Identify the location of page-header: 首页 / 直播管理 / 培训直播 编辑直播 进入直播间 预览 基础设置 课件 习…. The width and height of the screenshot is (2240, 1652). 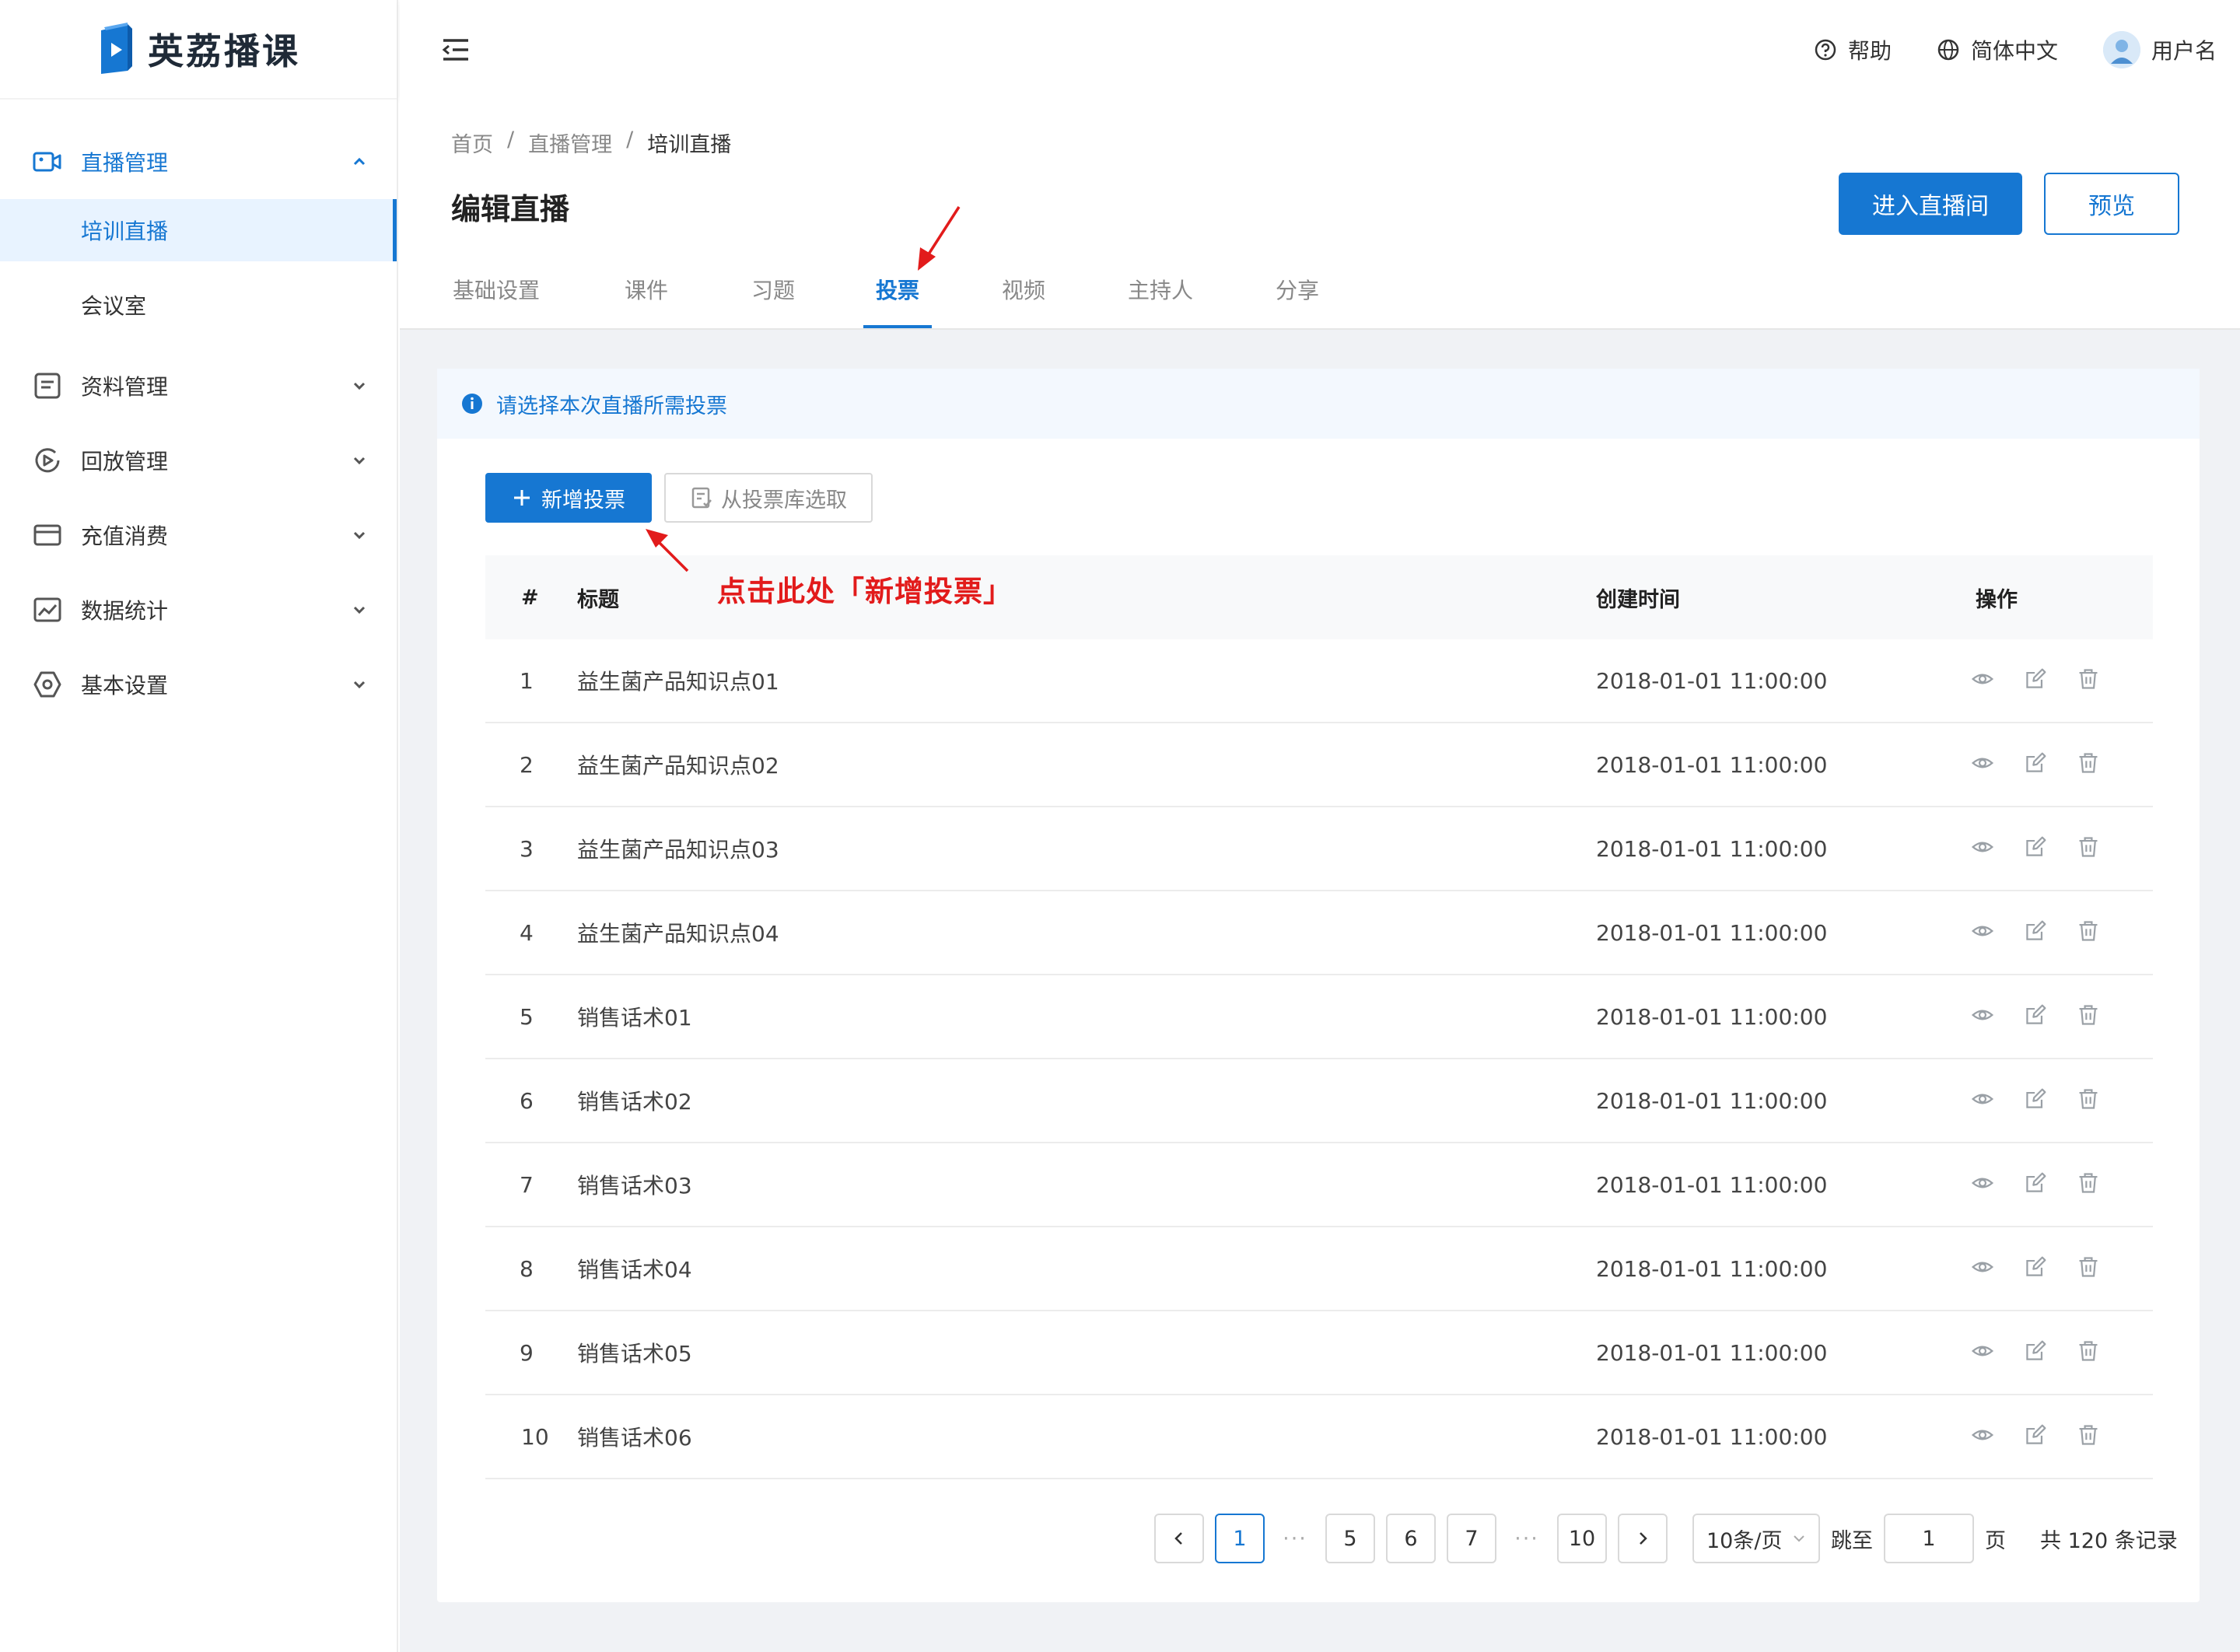
(1320, 215).